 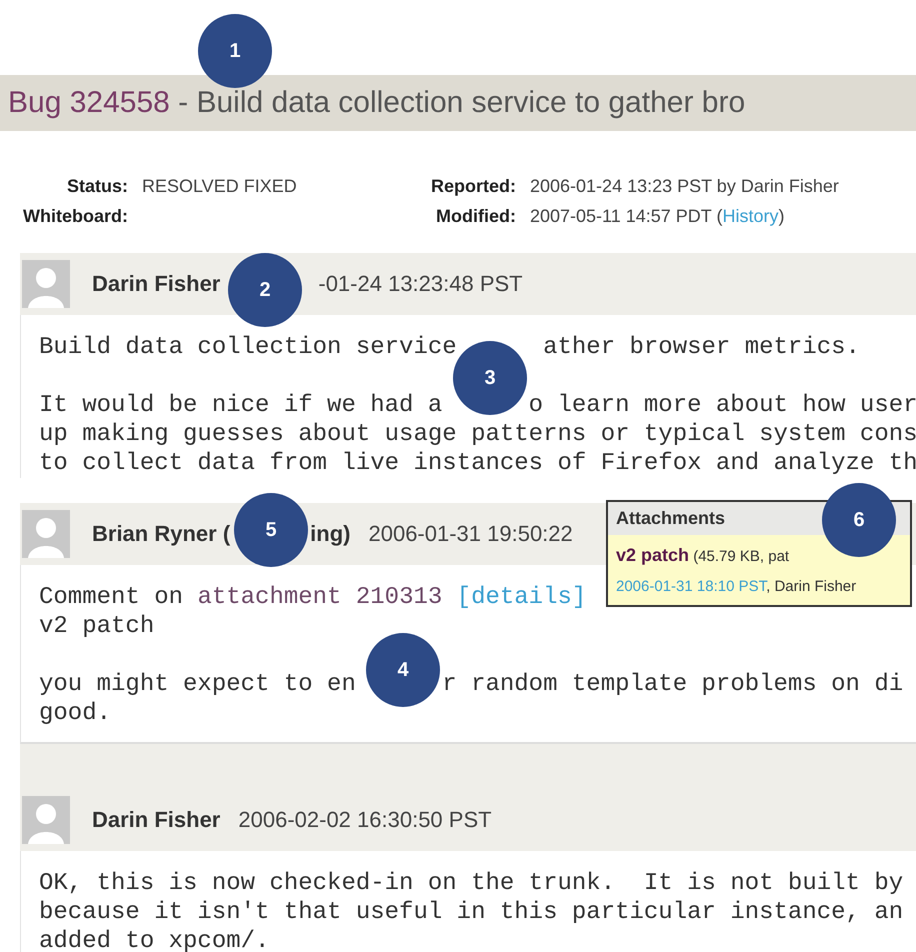 What do you see at coordinates (701, 347) in the screenshot?
I see `comment-text: ather browser metrics.` at bounding box center [701, 347].